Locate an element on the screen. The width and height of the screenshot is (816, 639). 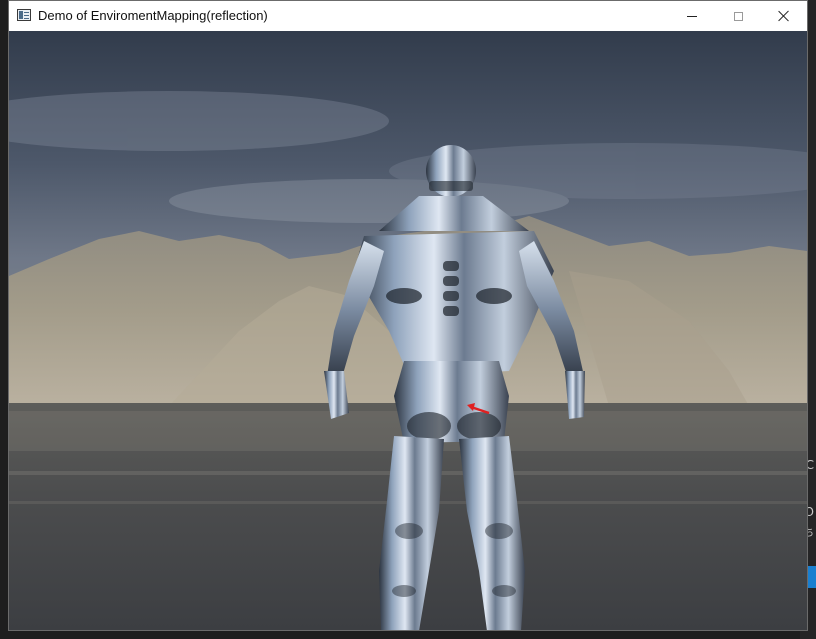
close-button is located at coordinates (784, 16).